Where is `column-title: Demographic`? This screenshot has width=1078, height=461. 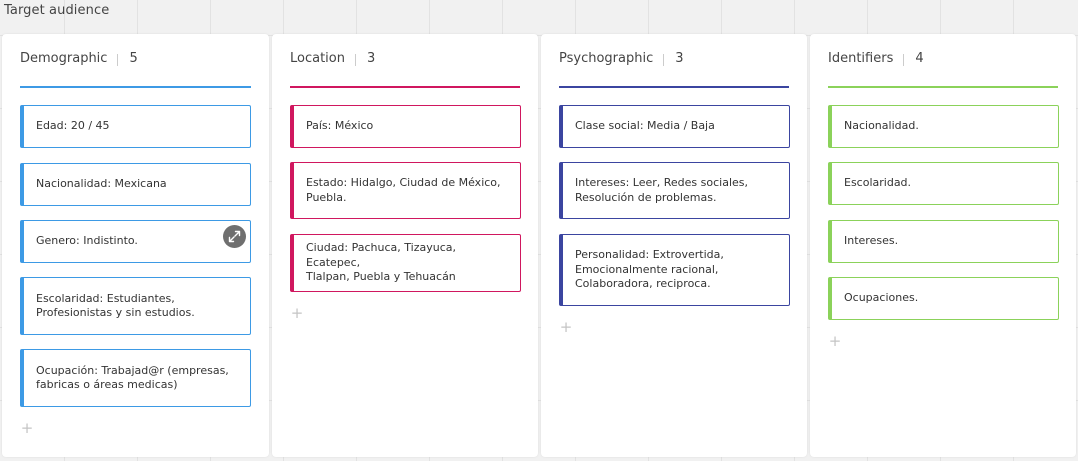 column-title: Demographic is located at coordinates (64, 58).